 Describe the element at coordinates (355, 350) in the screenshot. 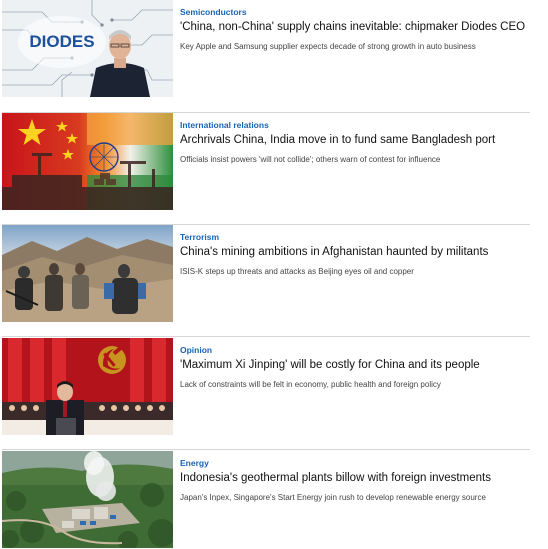

I see `article-category-link: Opinion` at that location.